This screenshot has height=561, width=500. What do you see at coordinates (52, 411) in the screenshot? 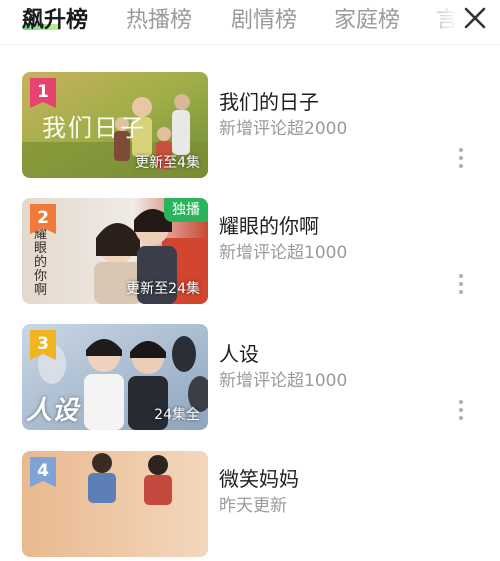
I see `poster-title-art: 人设` at bounding box center [52, 411].